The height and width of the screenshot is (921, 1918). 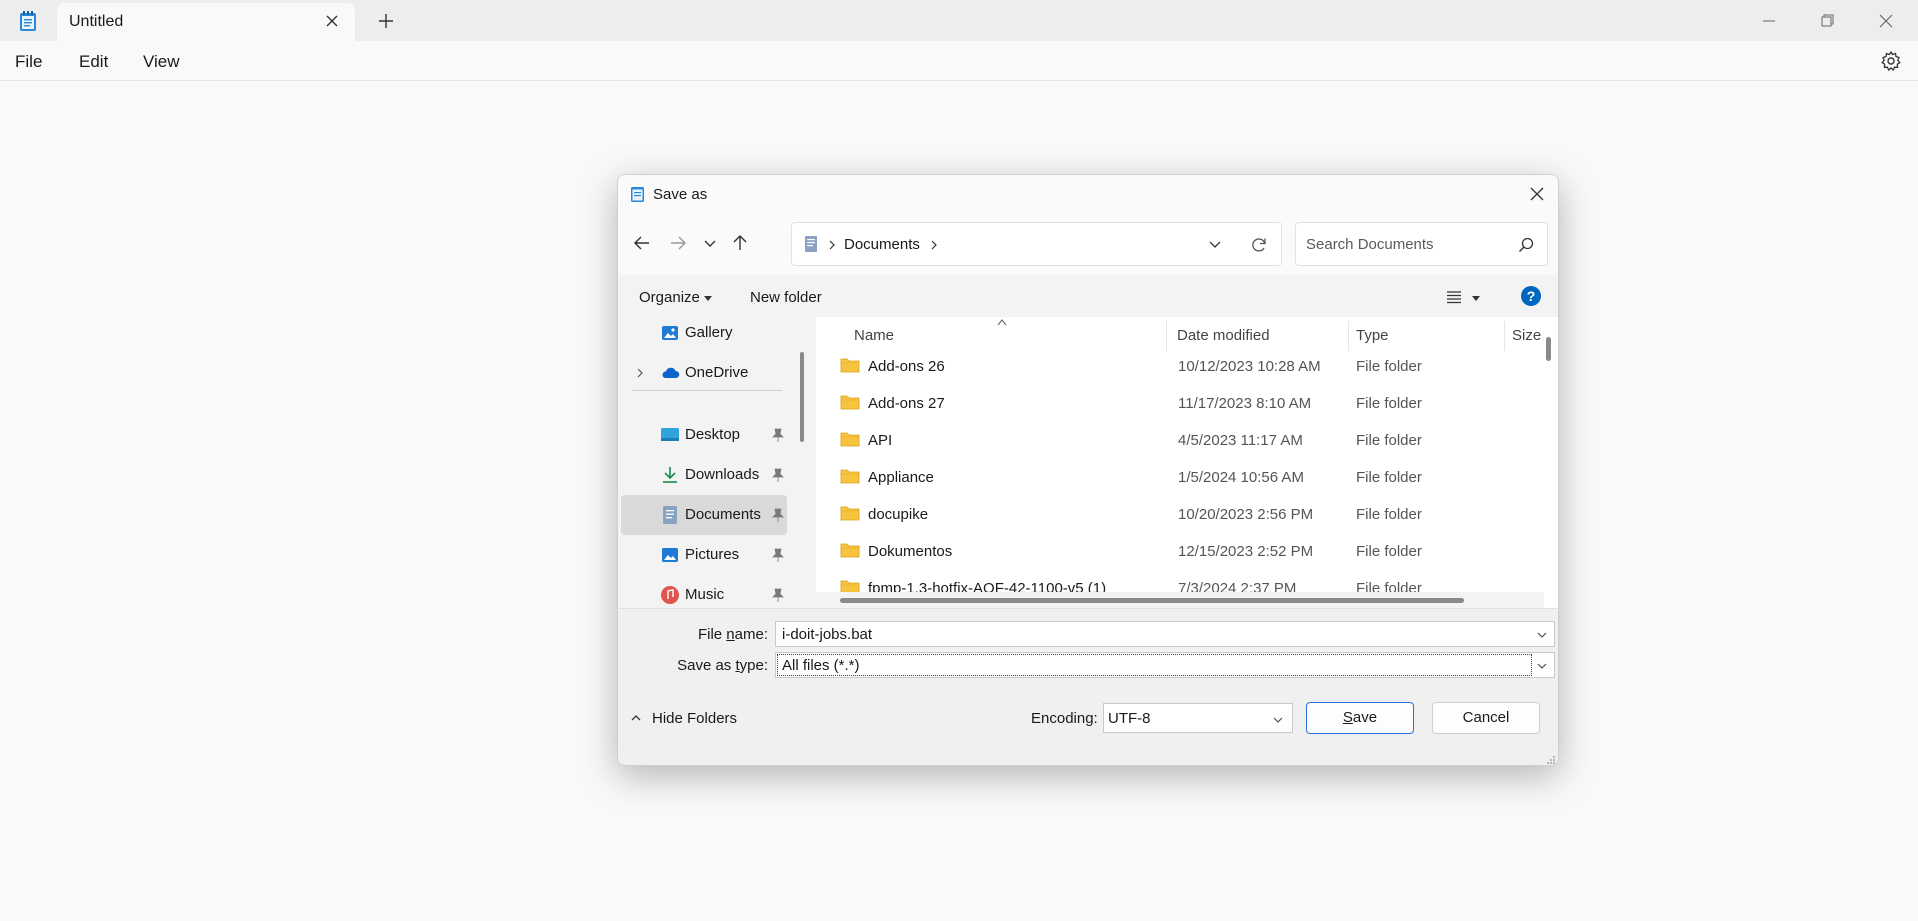 What do you see at coordinates (906, 403) in the screenshot?
I see `file-name: Add-ons 27` at bounding box center [906, 403].